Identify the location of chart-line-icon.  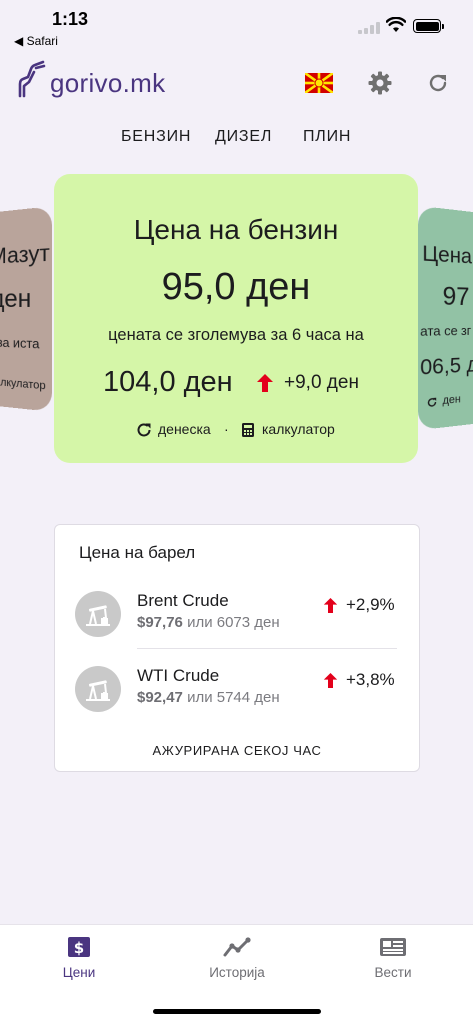
(237, 947).